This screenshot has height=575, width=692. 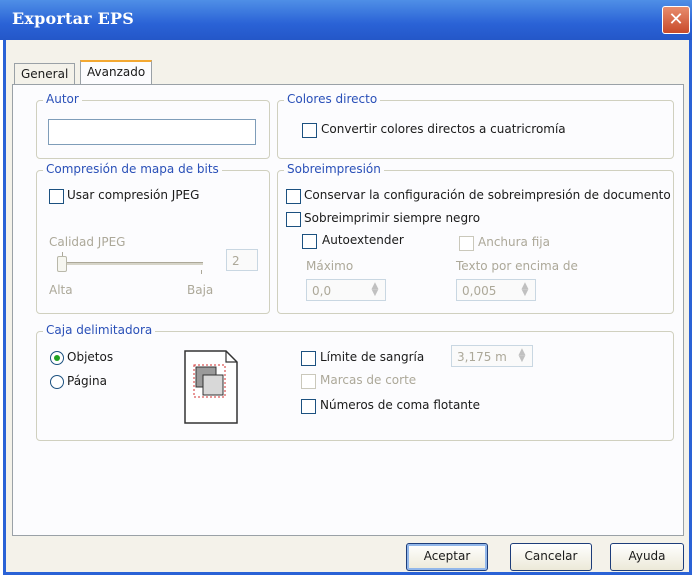 I want to click on objects-radio, so click(x=57, y=358).